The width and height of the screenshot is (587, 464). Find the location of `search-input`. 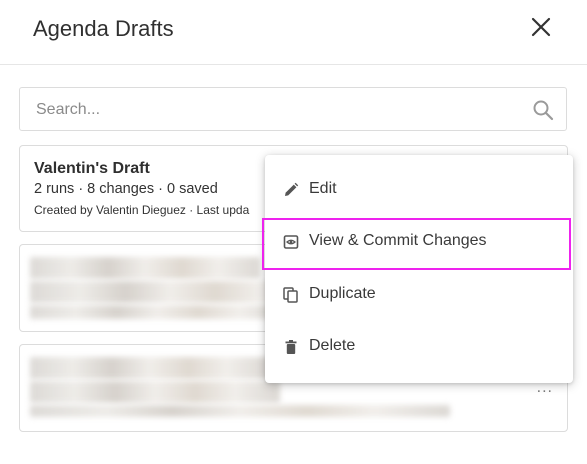

search-input is located at coordinates (276, 110).